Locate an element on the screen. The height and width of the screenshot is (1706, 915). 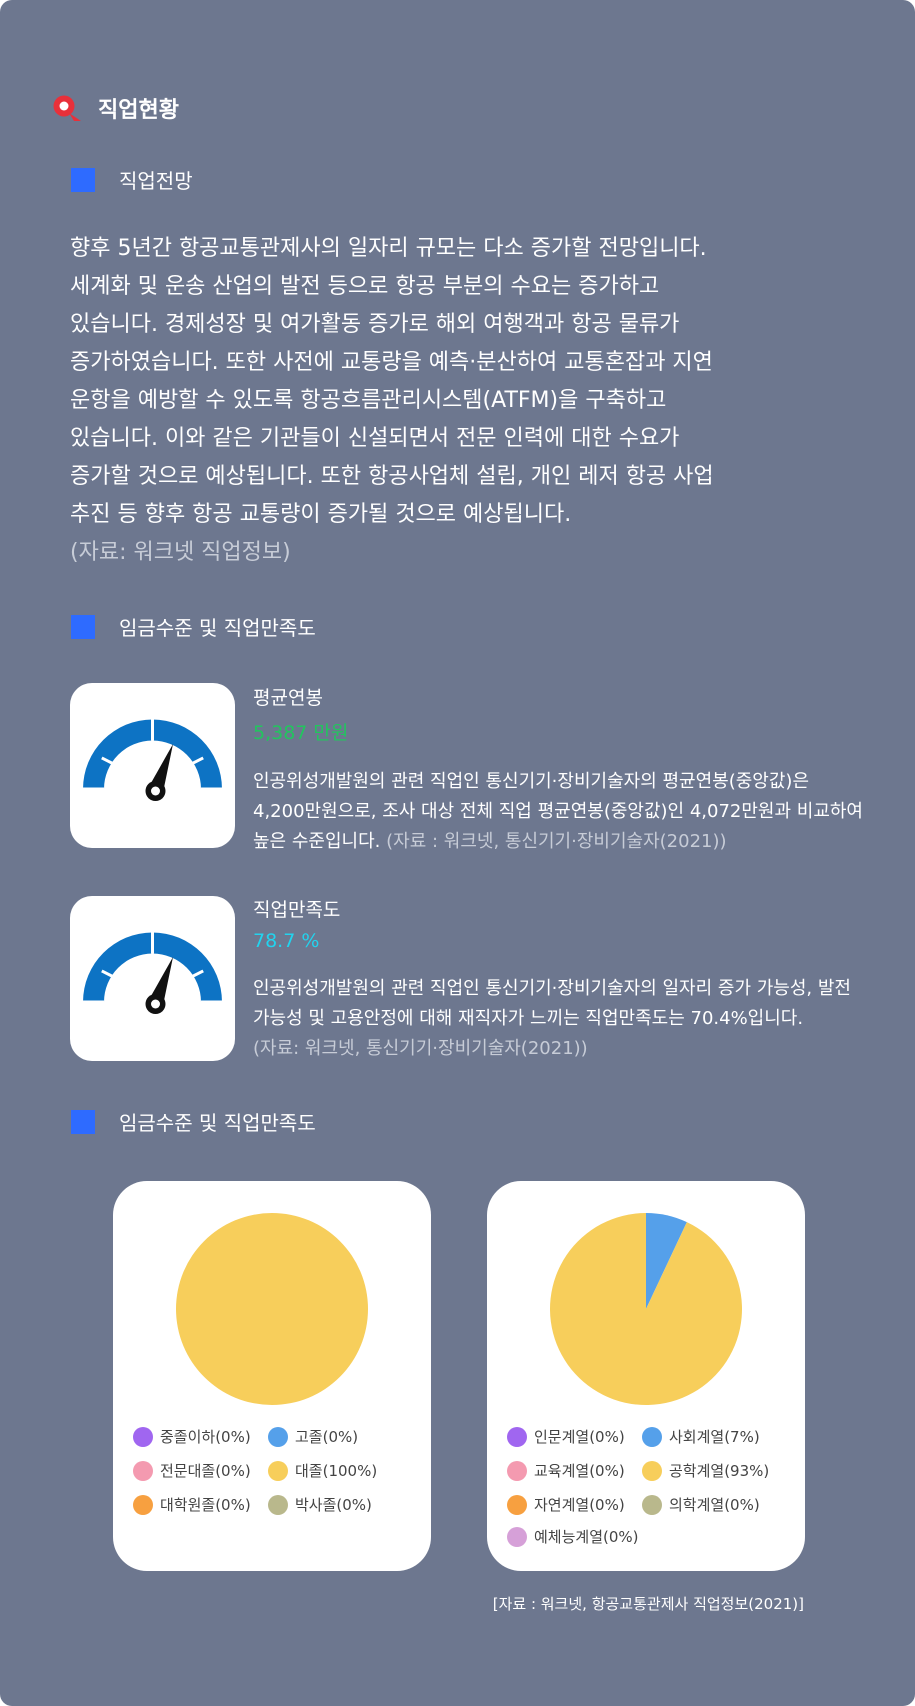
legend-item: 전문대졸(0%) is located at coordinates (192, 1470).